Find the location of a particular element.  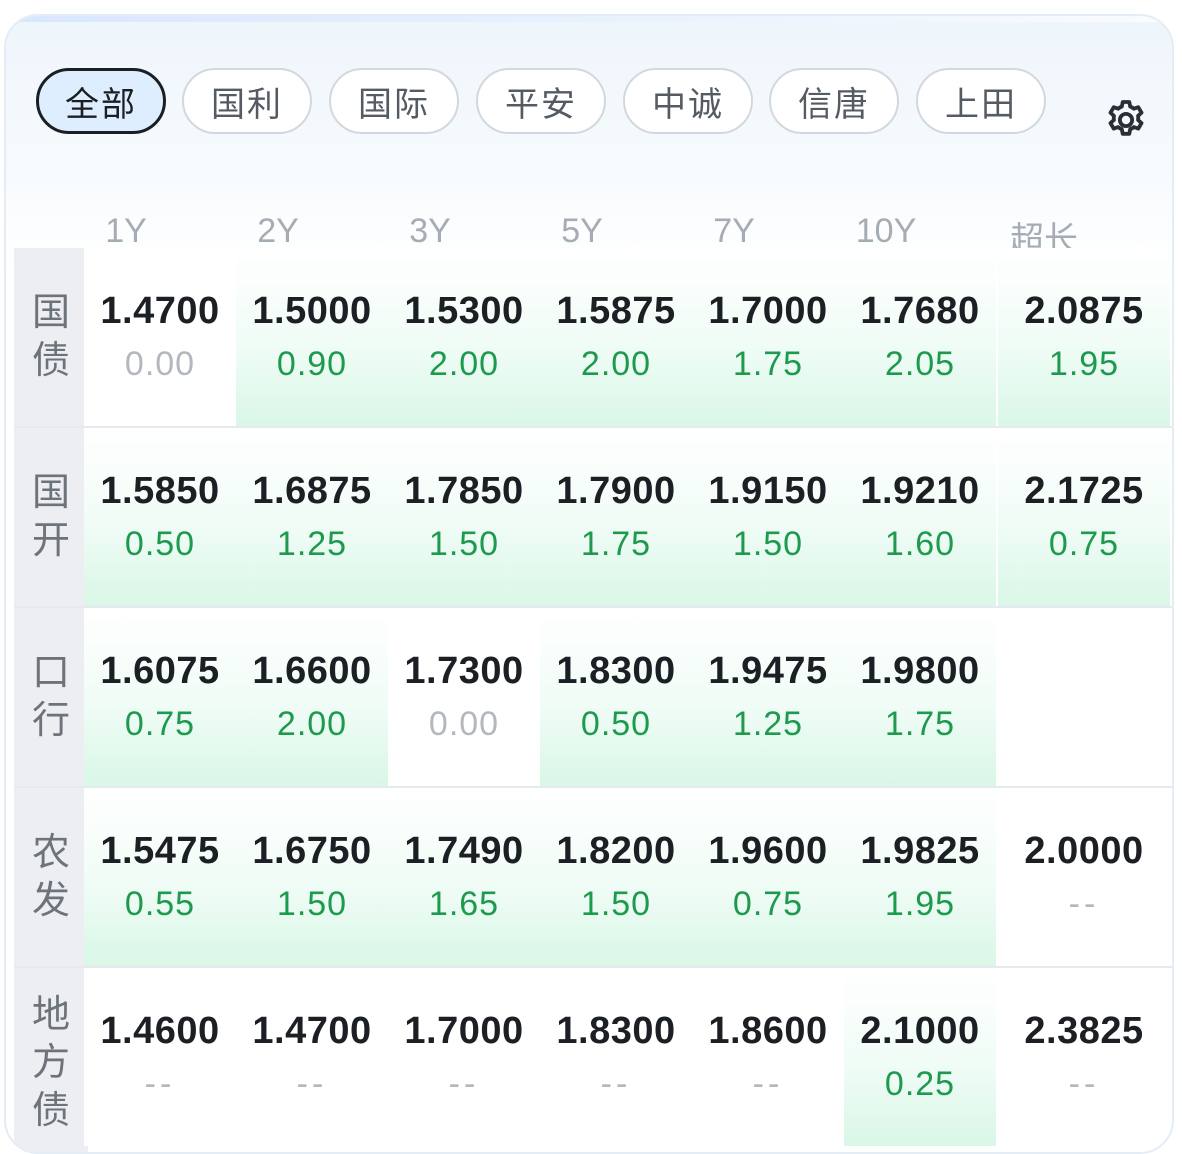

filter-chip-5: 信唐 is located at coordinates (834, 101).